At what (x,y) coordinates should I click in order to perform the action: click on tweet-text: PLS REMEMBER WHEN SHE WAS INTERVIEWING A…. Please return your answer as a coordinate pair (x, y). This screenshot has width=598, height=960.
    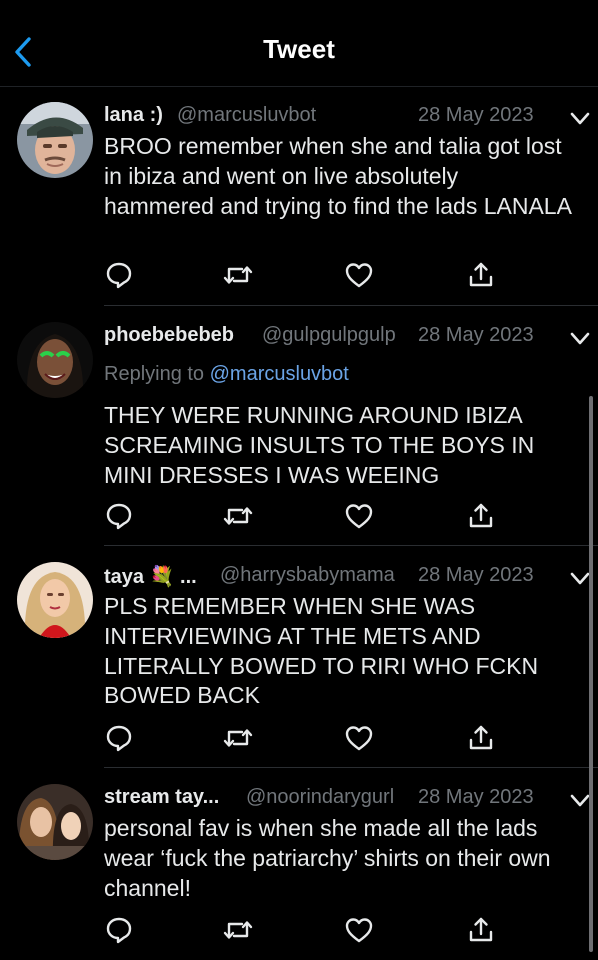
    Looking at the image, I should click on (321, 651).